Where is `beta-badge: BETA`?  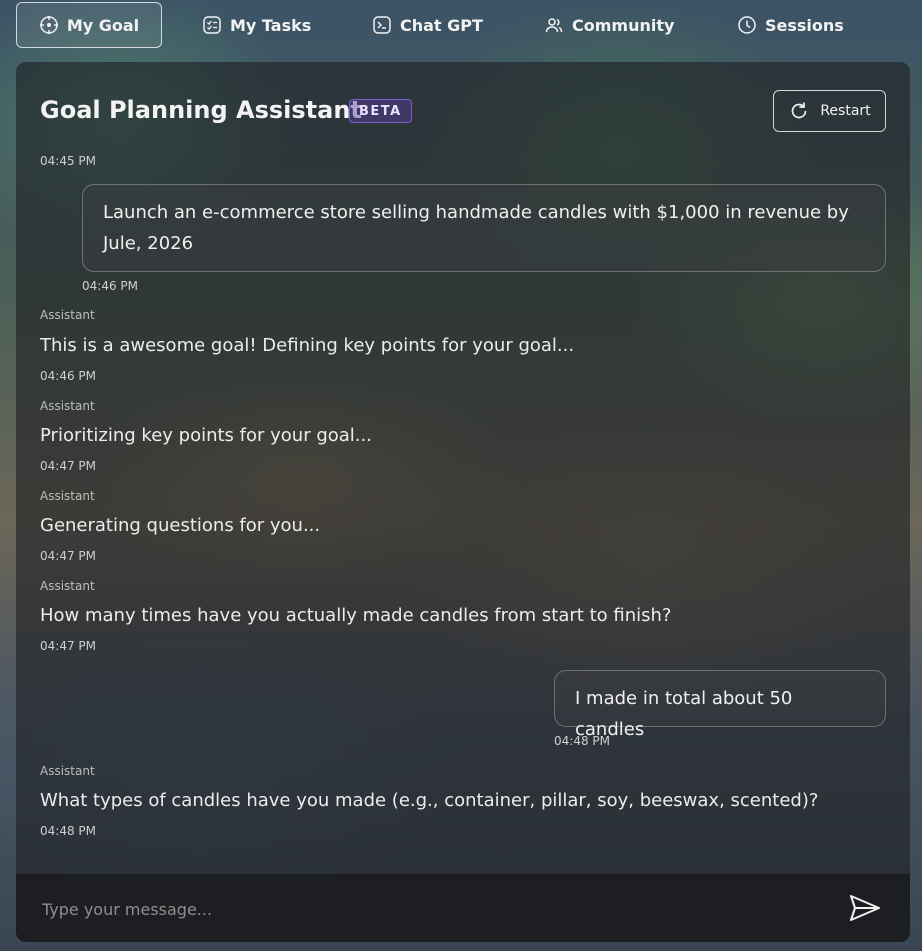 beta-badge: BETA is located at coordinates (380, 111).